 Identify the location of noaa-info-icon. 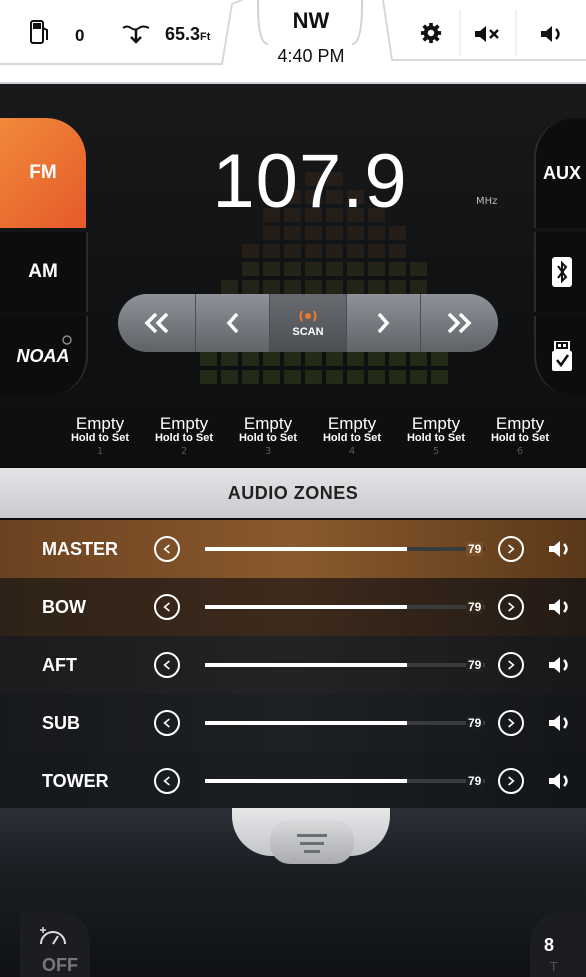
(67, 340).